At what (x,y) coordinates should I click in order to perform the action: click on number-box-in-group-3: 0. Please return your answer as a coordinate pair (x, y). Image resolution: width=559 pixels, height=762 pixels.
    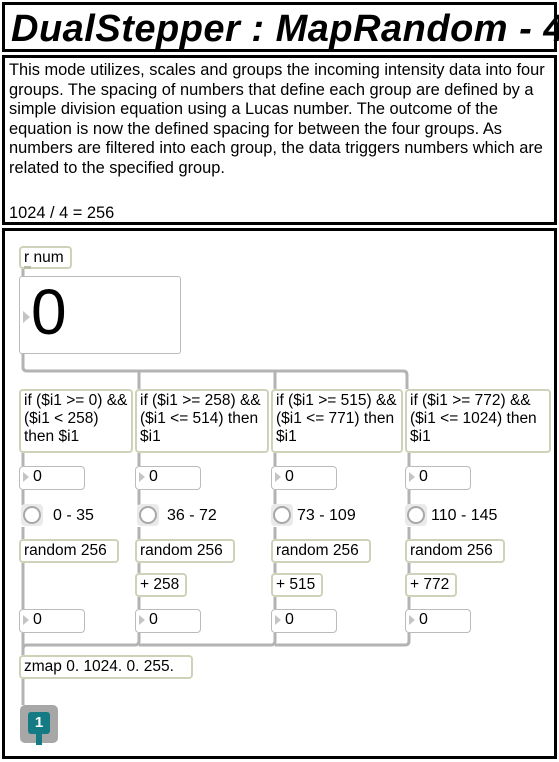
    Looking at the image, I should click on (304, 478).